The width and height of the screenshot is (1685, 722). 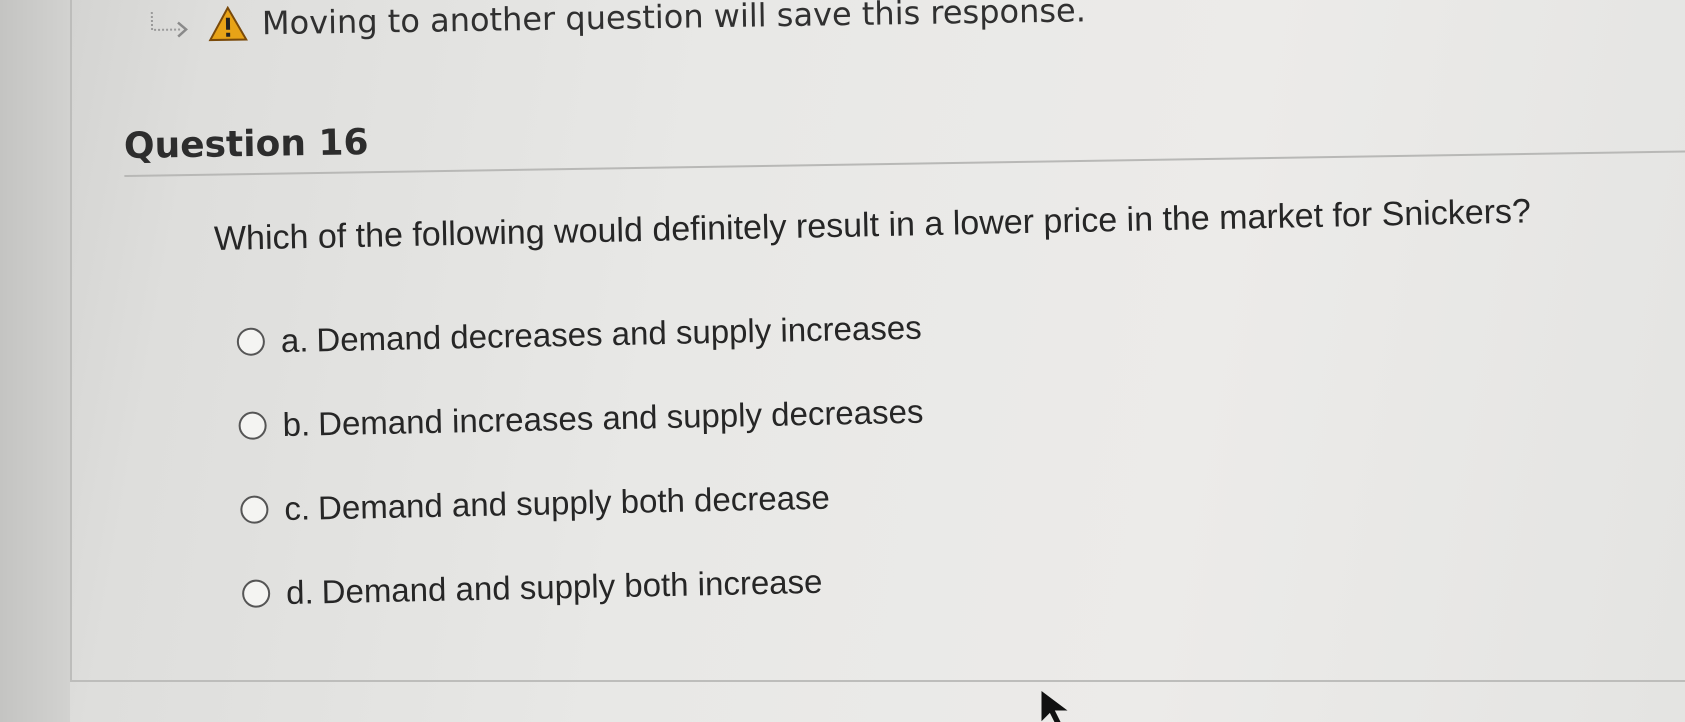 What do you see at coordinates (300, 592) in the screenshot?
I see `option-letter: d.` at bounding box center [300, 592].